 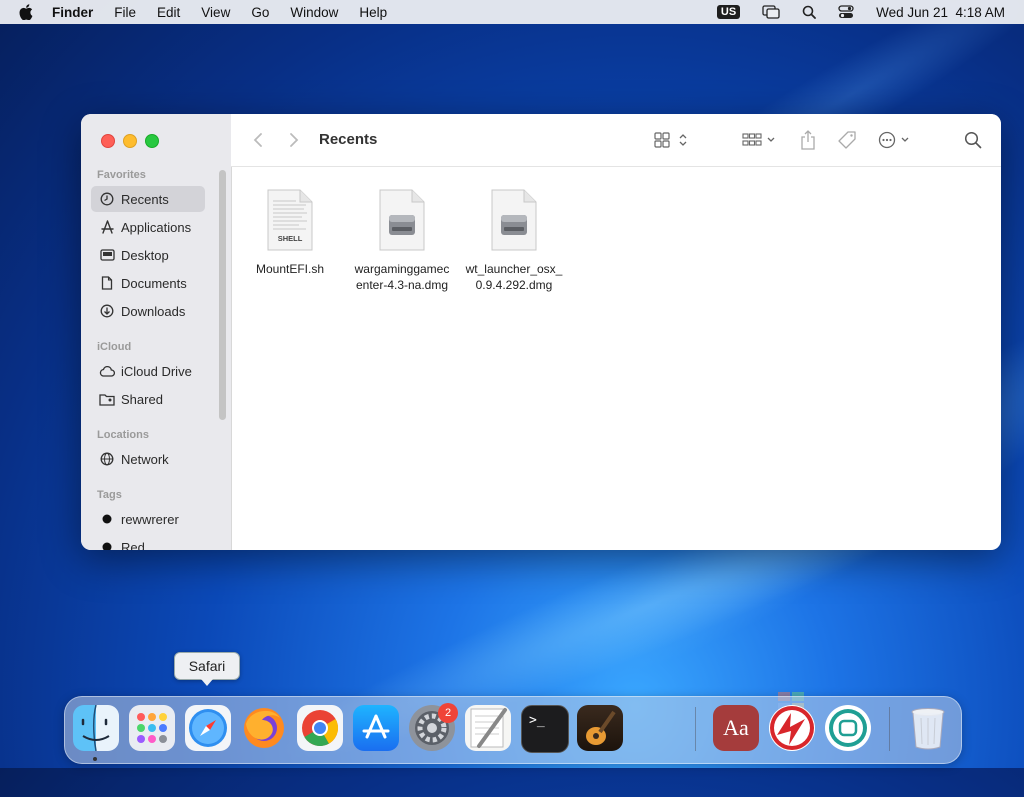 I want to click on window-controls, so click(x=134, y=141).